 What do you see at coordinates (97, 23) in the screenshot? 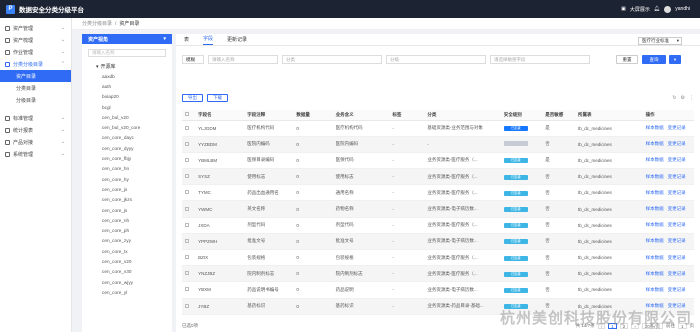
I see `breadcrumb-parent: 分类分级目录` at bounding box center [97, 23].